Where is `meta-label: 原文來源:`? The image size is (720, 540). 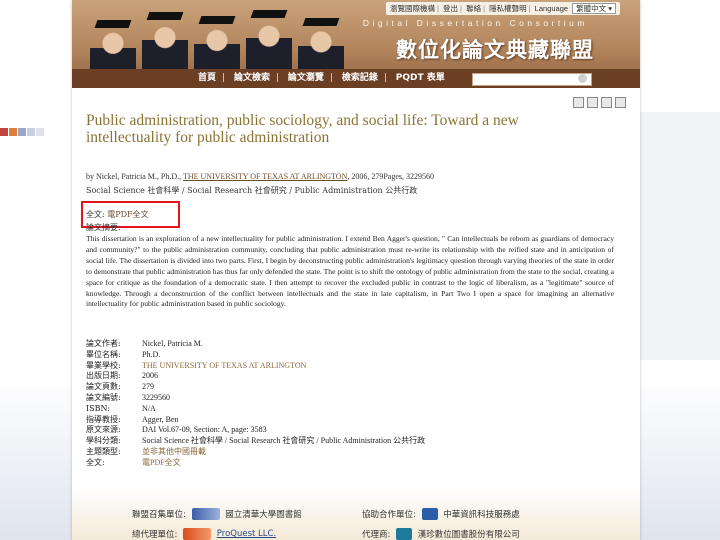
meta-label: 原文來源: is located at coordinates (103, 430).